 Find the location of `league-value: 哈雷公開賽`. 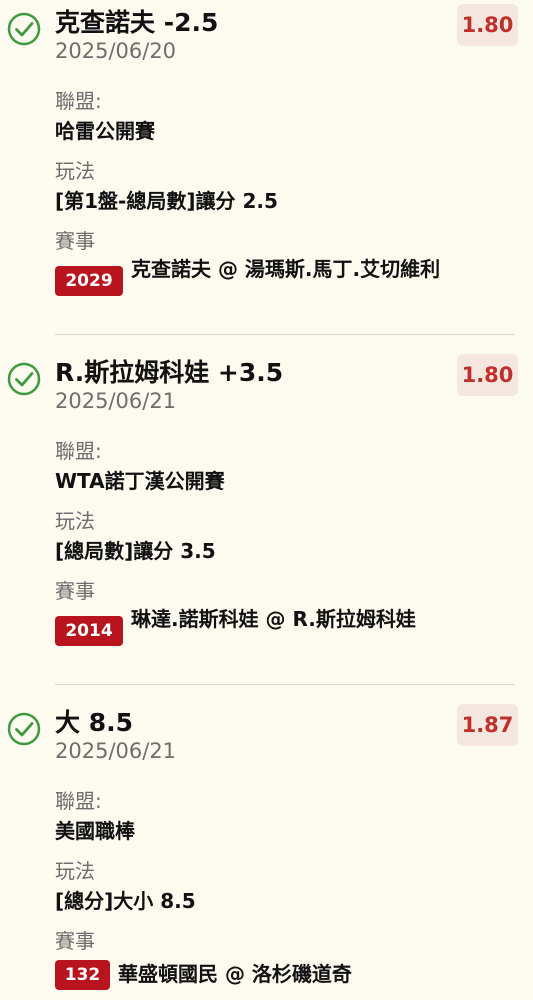

league-value: 哈雷公開賽 is located at coordinates (105, 131).